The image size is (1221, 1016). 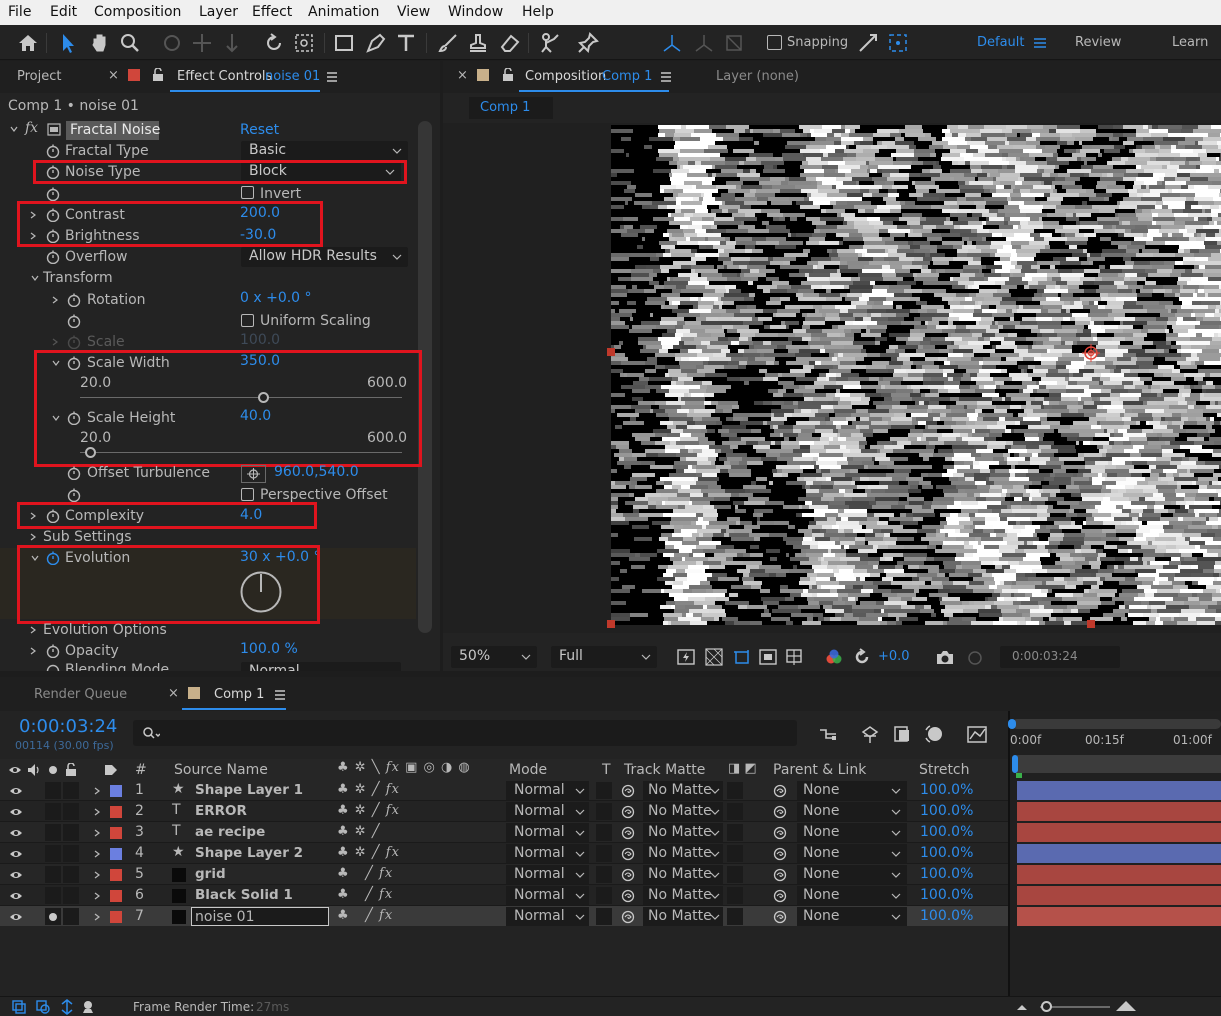 I want to click on zoom-in-icon, so click(x=1126, y=1006).